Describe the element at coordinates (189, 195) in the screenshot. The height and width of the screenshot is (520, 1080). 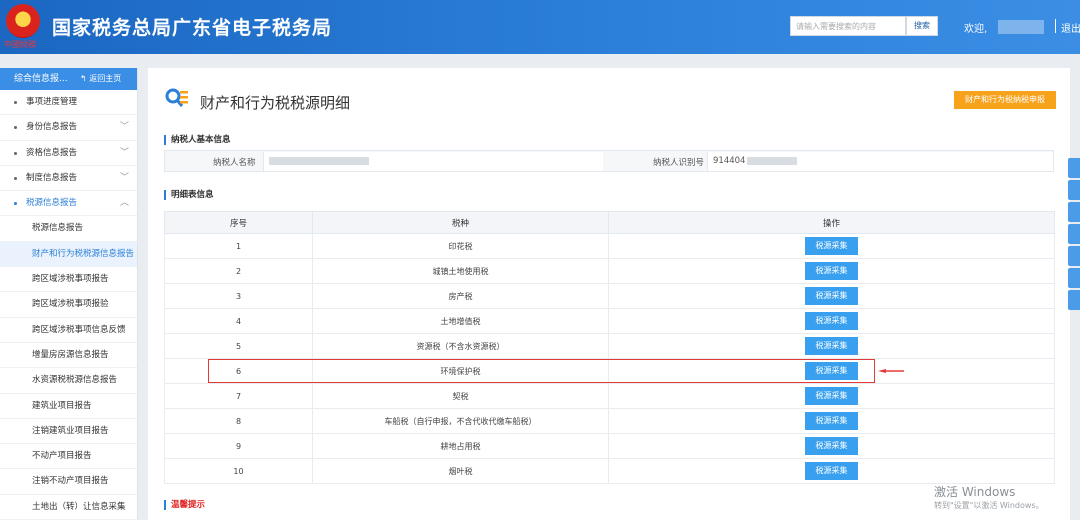
I see `detail-section-title: 明细表信息` at that location.